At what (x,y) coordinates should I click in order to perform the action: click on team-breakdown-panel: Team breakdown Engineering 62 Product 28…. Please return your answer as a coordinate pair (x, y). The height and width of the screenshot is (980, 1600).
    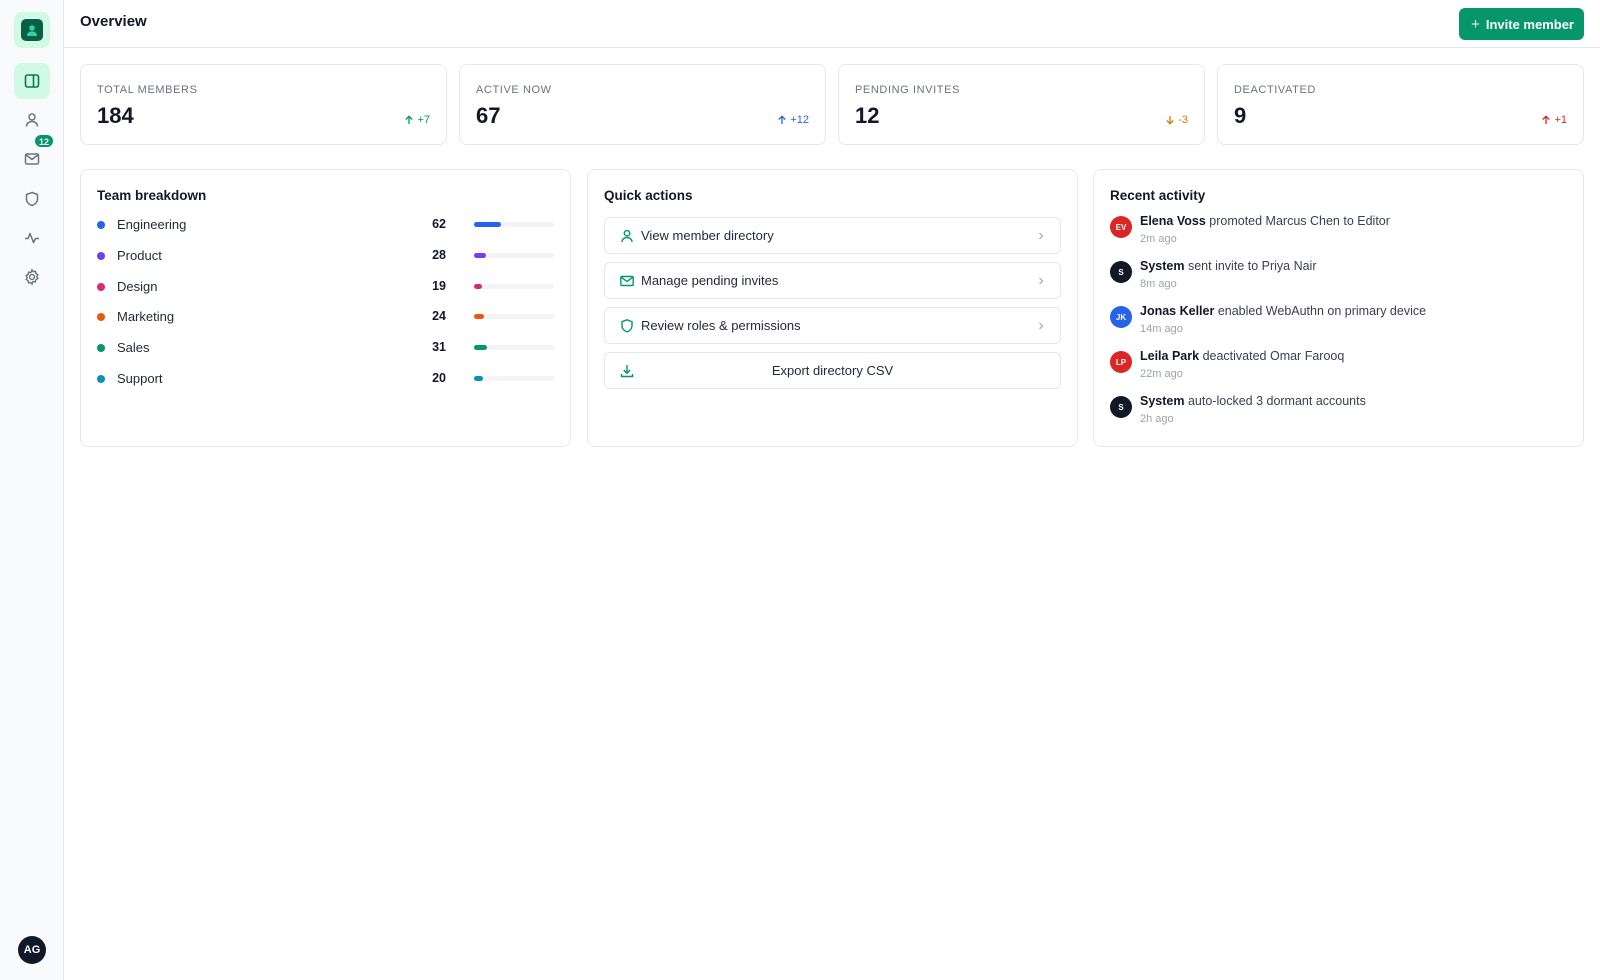
    Looking at the image, I should click on (325, 308).